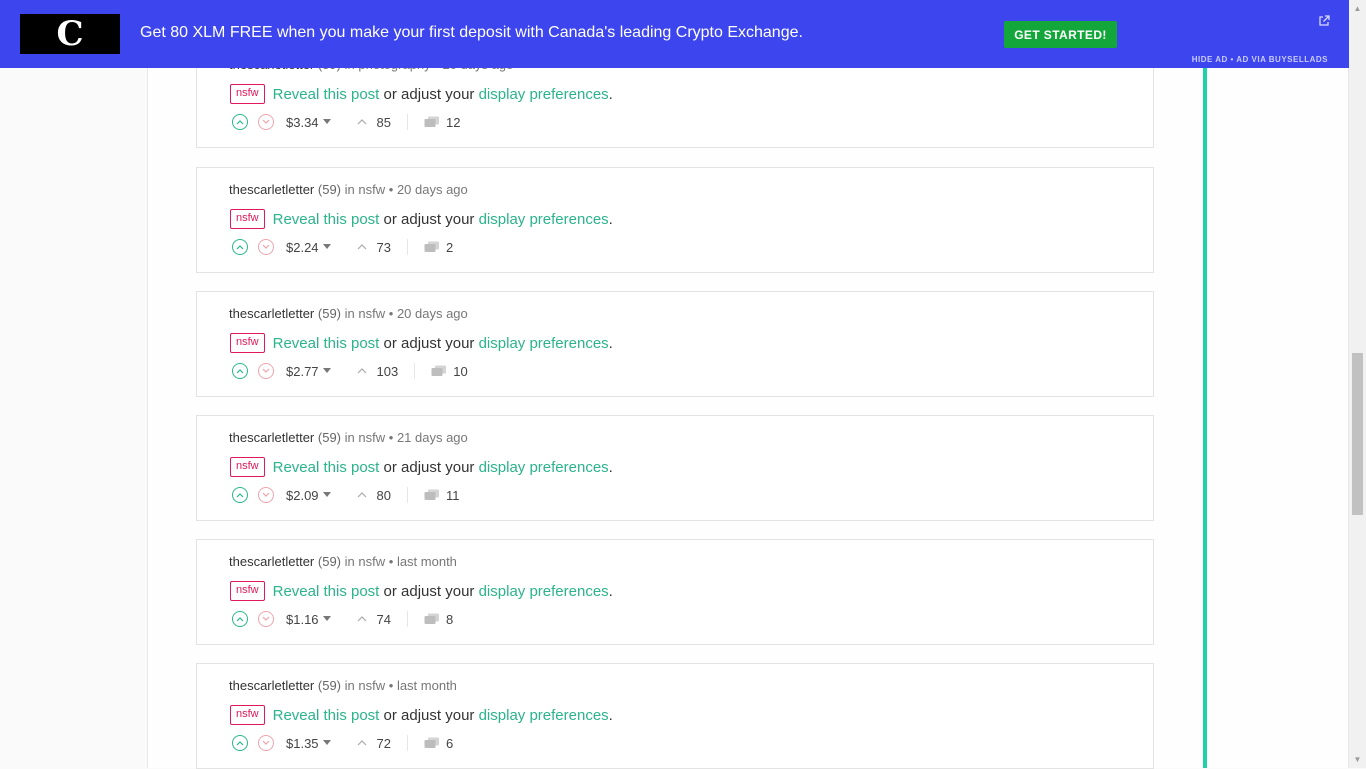 This screenshot has height=769, width=1366. I want to click on votes-value: 85, so click(384, 122).